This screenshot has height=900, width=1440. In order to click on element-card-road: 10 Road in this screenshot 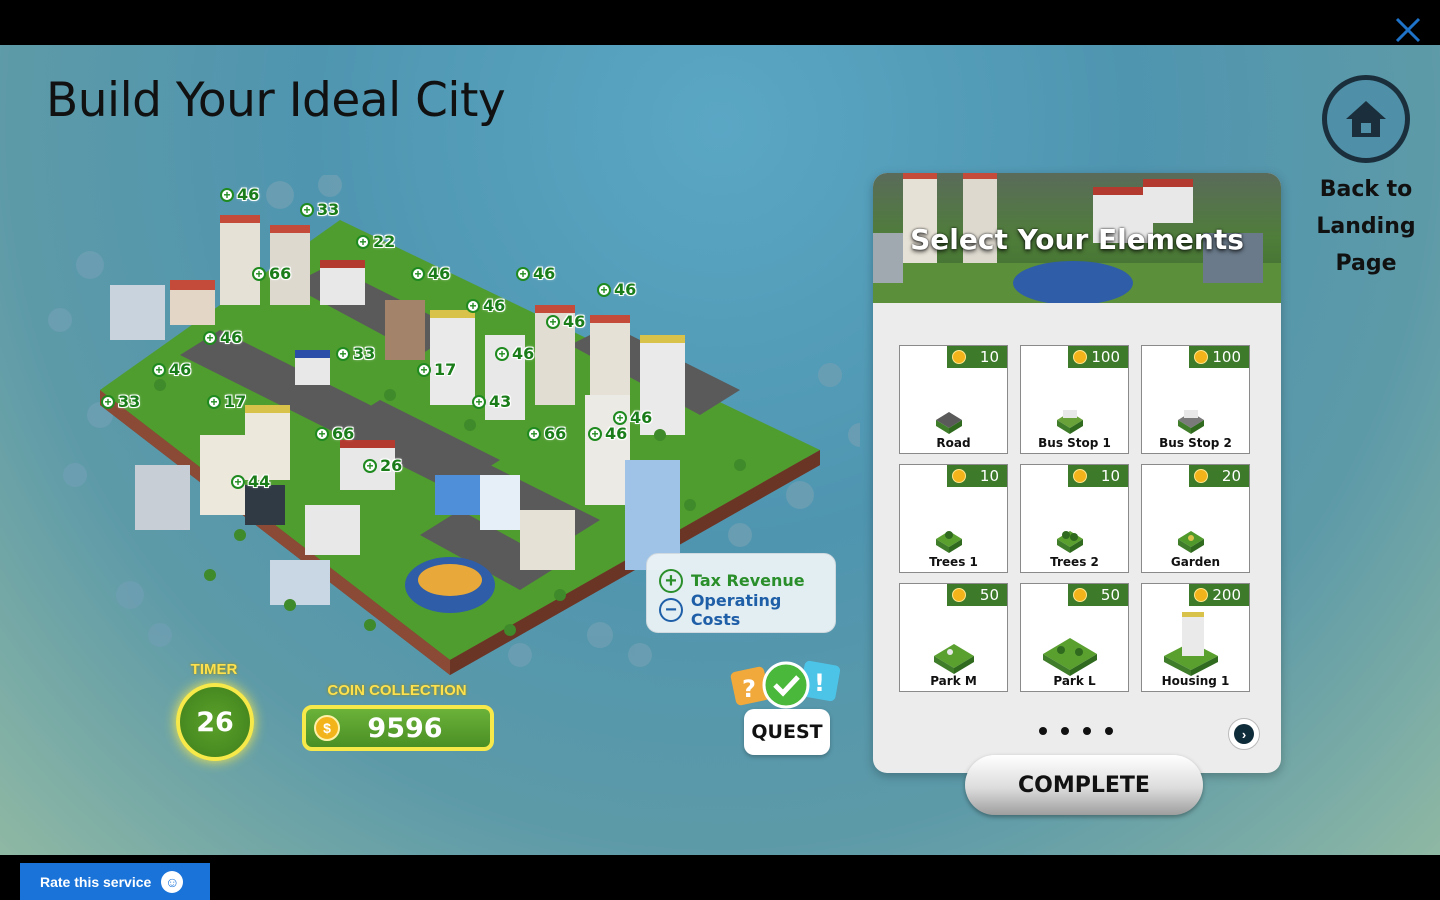, I will do `click(953, 399)`.